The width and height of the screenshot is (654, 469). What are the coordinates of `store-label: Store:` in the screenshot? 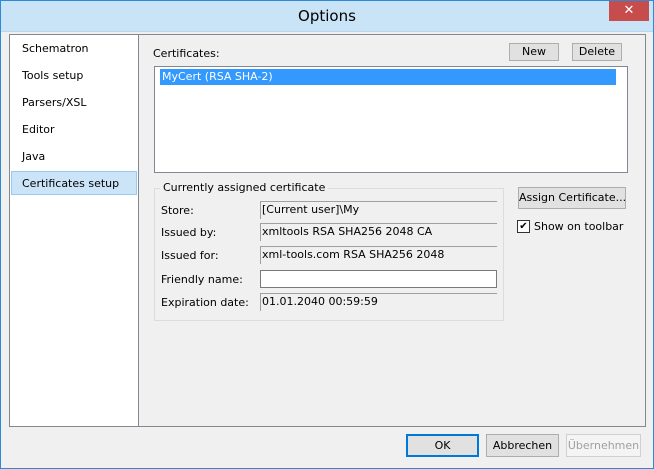 It's located at (177, 210).